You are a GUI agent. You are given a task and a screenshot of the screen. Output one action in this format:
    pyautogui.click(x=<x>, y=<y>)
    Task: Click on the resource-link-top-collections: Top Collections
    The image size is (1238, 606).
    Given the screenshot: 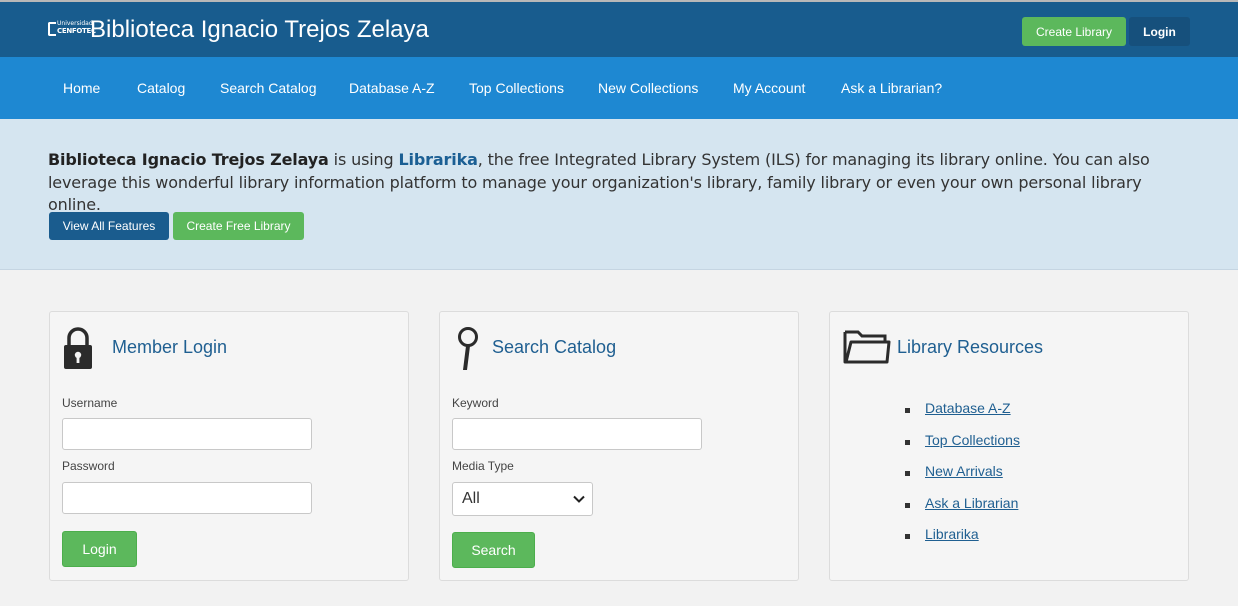 What is the action you would take?
    pyautogui.click(x=972, y=440)
    